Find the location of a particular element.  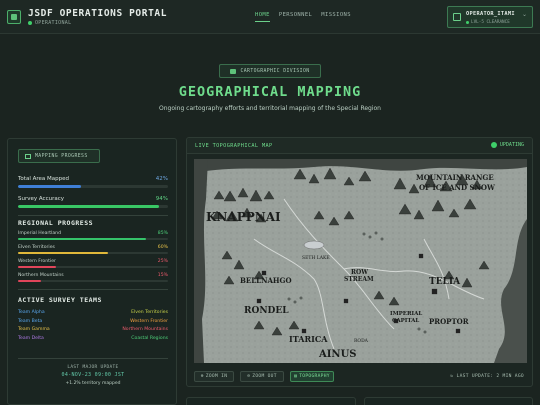

clearance-label: LVL-5 CLEARANCE is located at coordinates (490, 22).